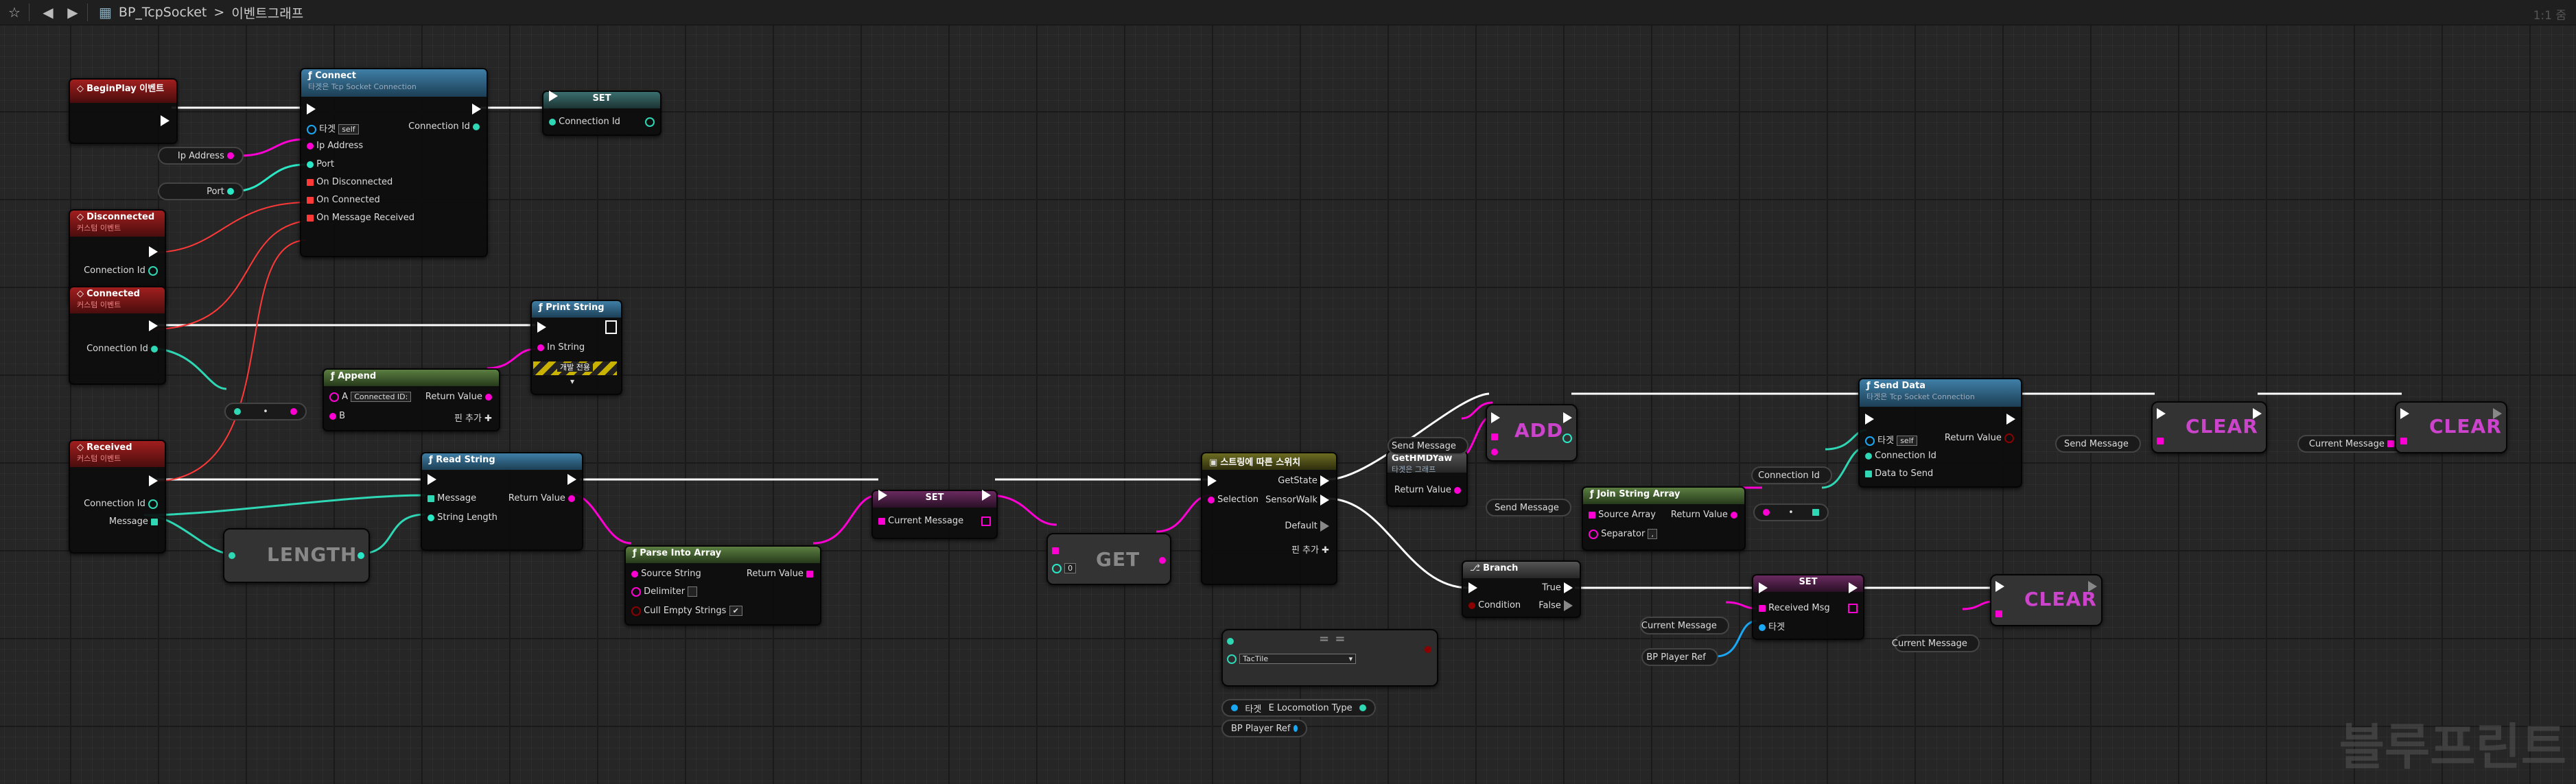 This screenshot has height=784, width=2576. I want to click on data-pin, so click(1868, 473).